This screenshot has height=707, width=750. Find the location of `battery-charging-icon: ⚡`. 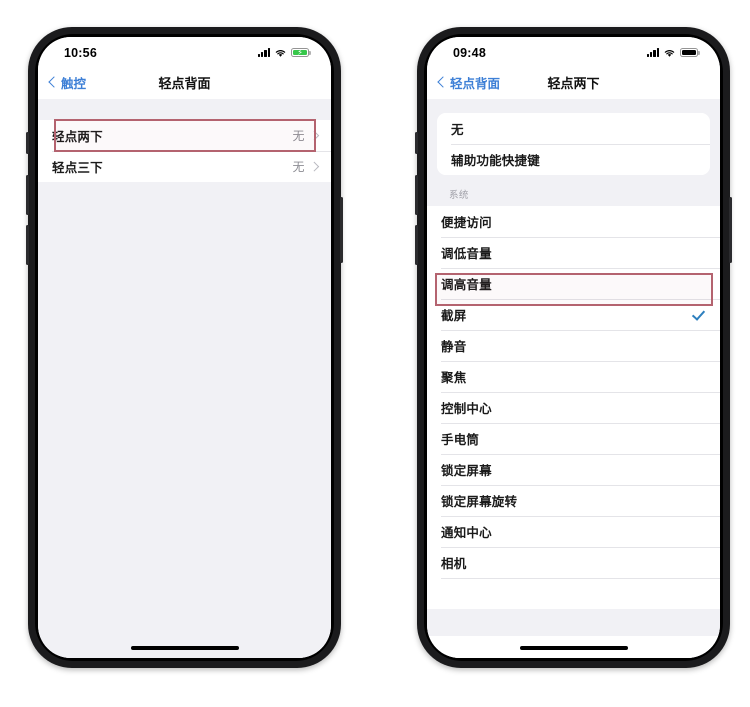

battery-charging-icon: ⚡ is located at coordinates (301, 52).